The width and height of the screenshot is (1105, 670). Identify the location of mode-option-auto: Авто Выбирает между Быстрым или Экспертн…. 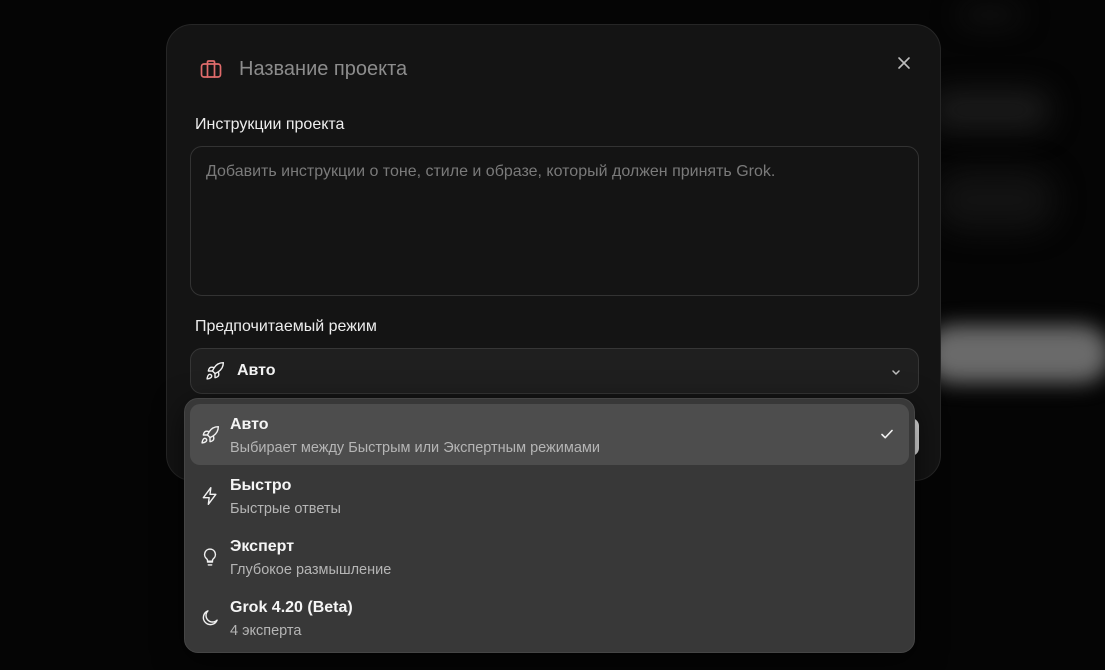
(549, 434).